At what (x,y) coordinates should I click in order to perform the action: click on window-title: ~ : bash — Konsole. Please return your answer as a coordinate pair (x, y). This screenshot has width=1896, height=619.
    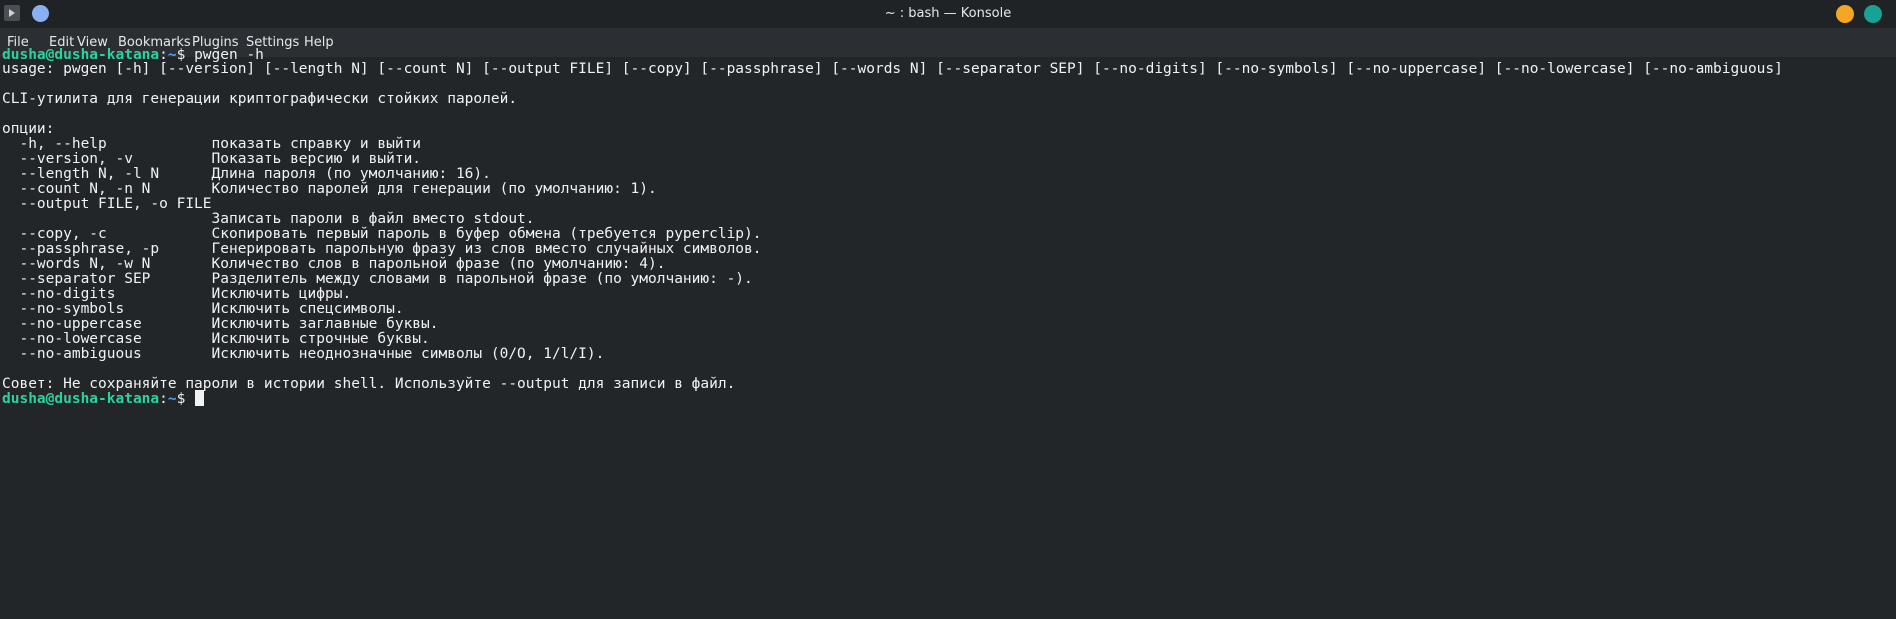
    Looking at the image, I should click on (948, 13).